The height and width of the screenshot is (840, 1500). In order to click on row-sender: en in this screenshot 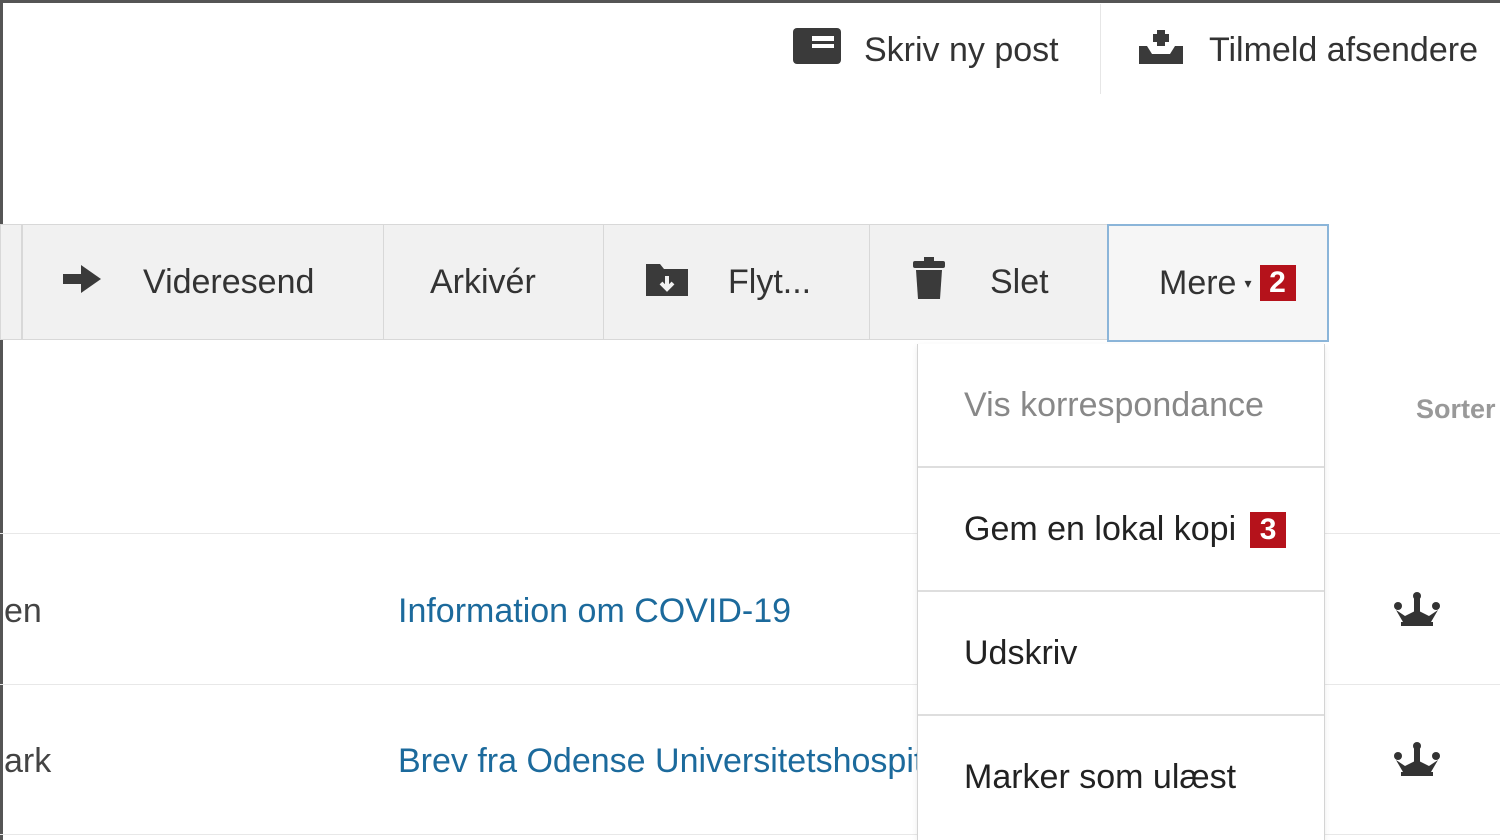, I will do `click(23, 611)`.